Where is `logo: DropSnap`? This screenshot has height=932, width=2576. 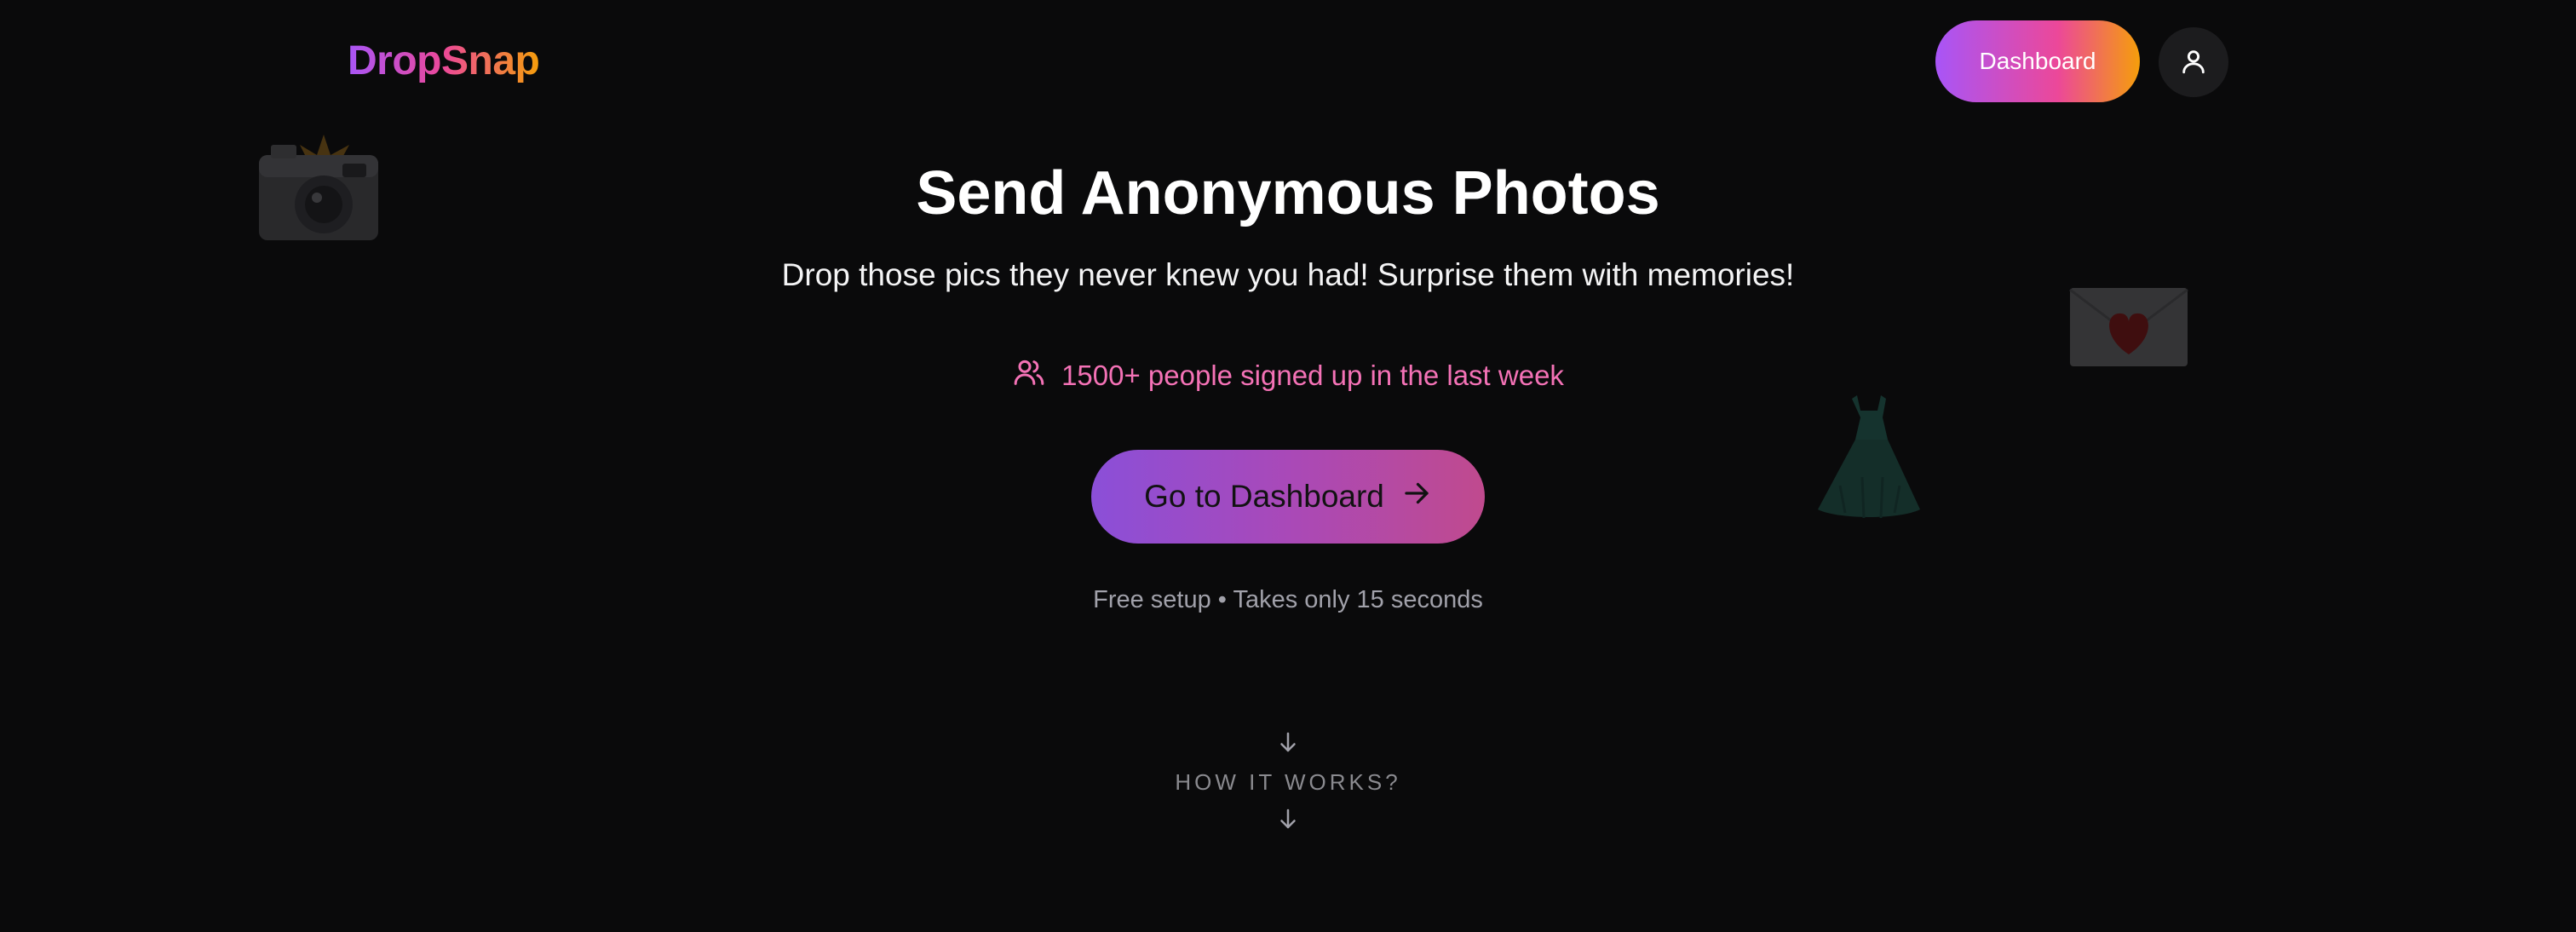
logo: DropSnap is located at coordinates (444, 60).